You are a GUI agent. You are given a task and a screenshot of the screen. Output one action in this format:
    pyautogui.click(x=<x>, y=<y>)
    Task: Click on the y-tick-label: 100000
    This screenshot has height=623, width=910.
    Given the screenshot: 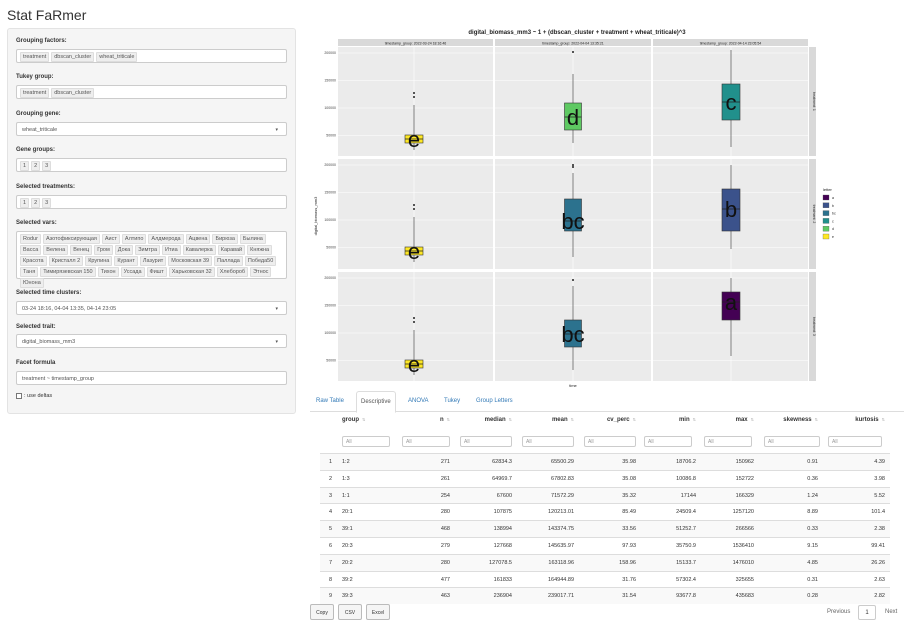 What is the action you would take?
    pyautogui.click(x=330, y=220)
    